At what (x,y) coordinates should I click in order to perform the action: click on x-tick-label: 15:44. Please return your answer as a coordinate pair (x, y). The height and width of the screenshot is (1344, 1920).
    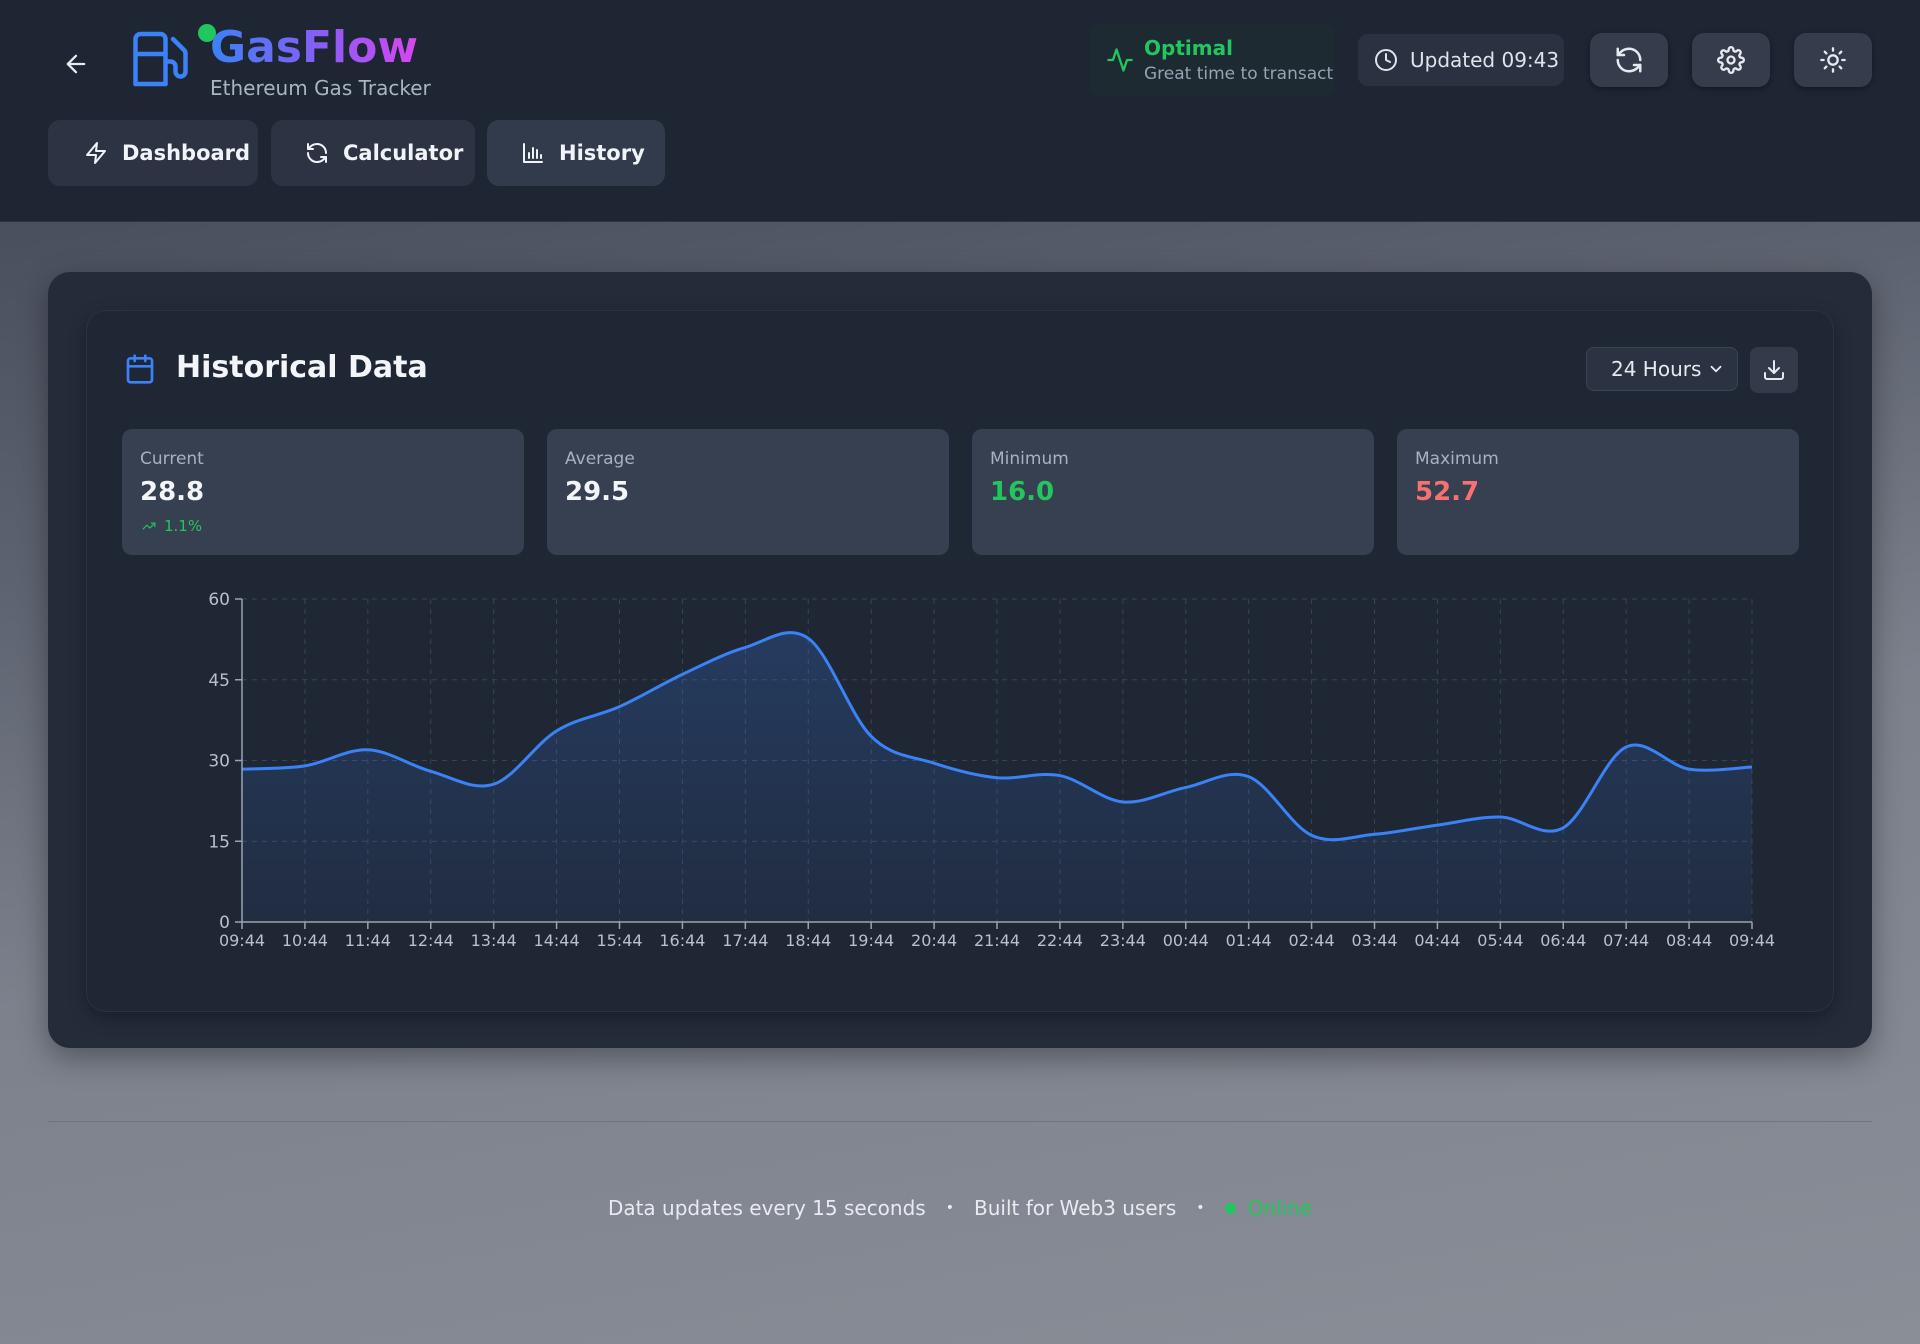
    Looking at the image, I should click on (619, 940).